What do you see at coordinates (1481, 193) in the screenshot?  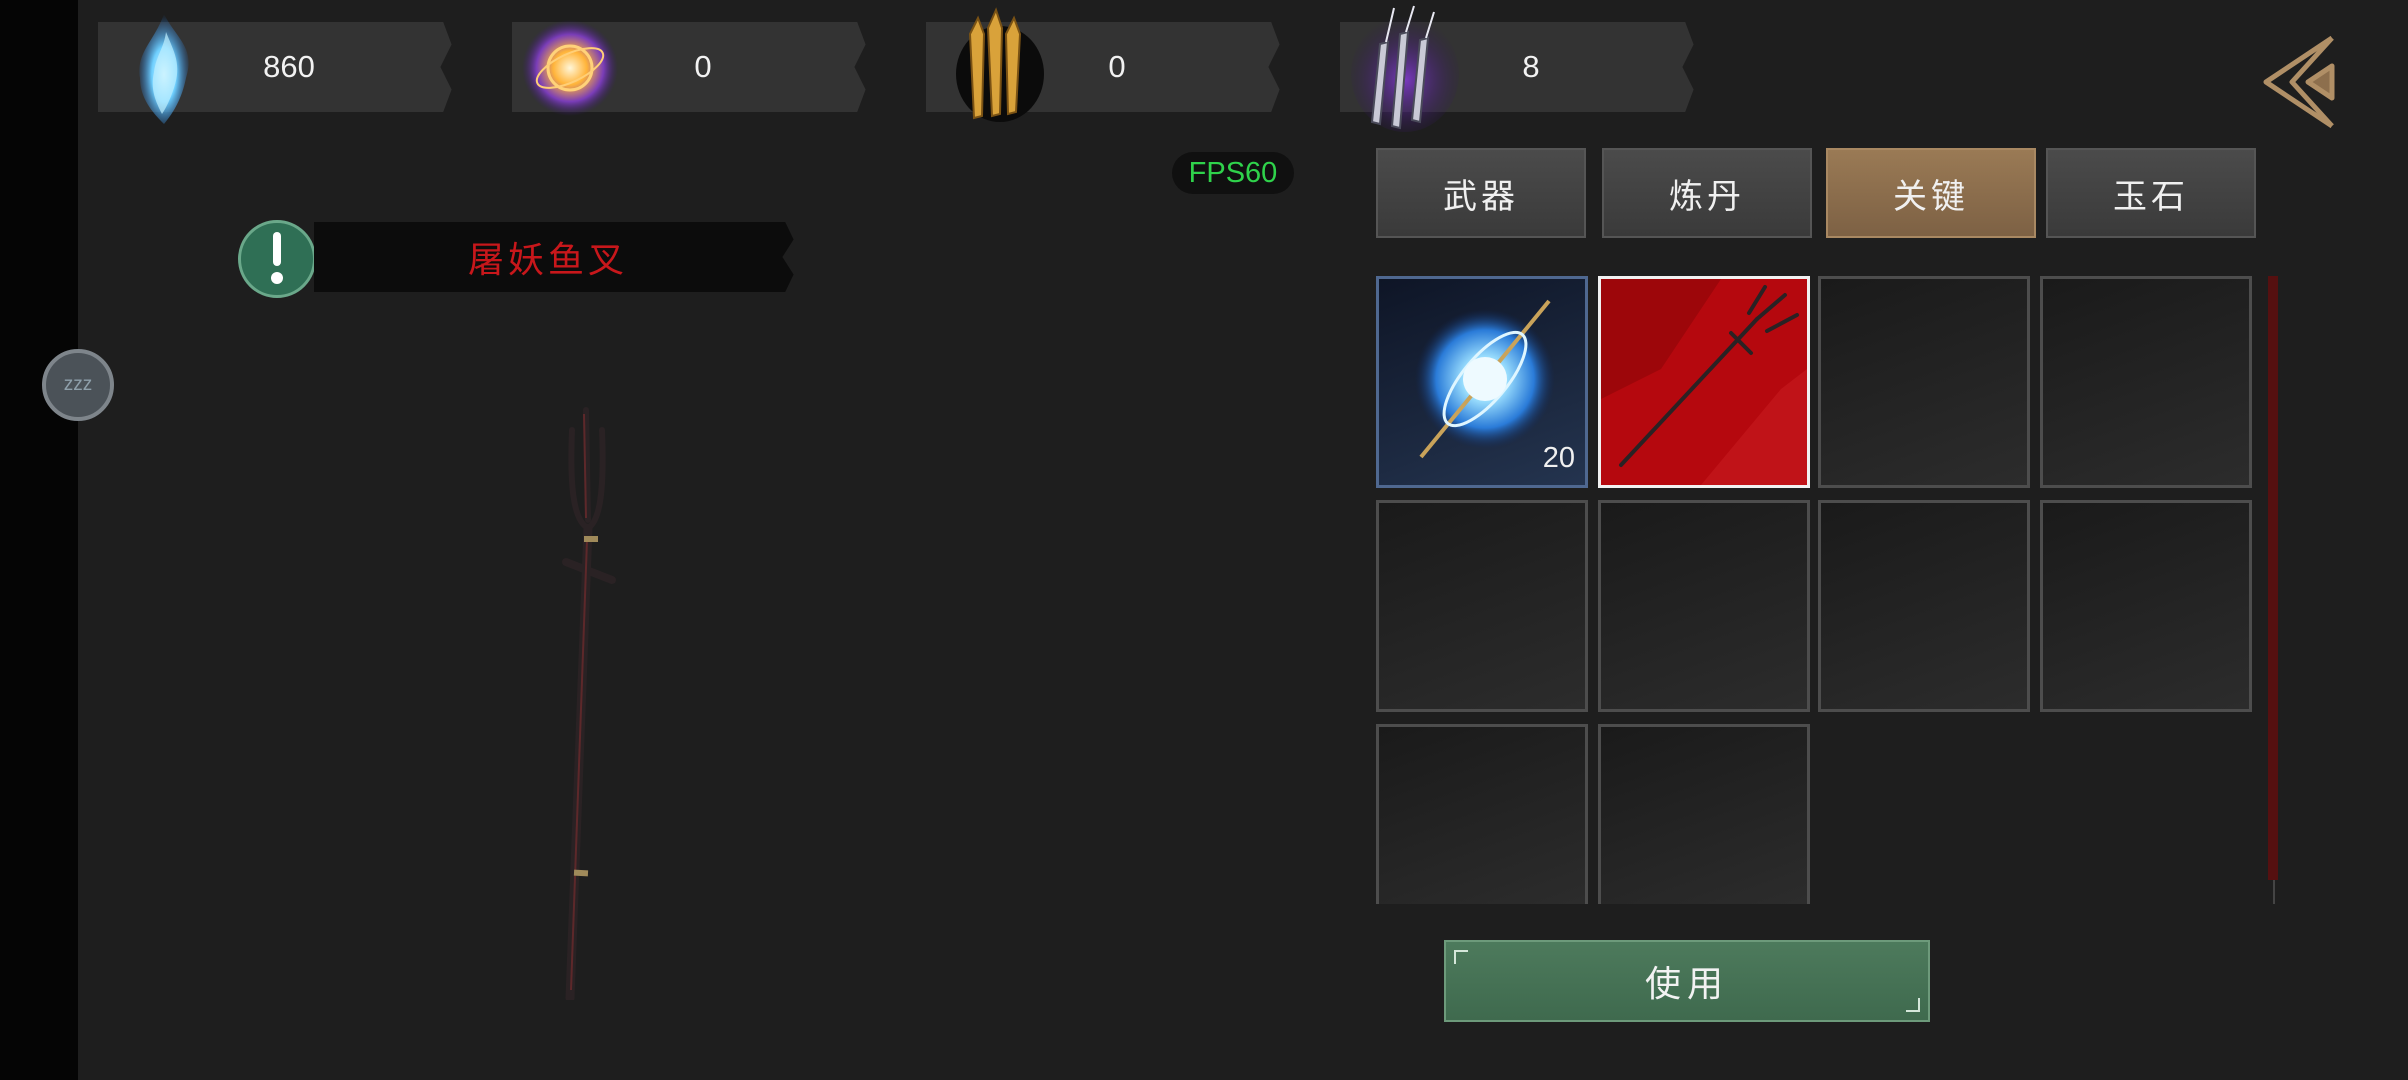 I see `tab-weapons: 武器` at bounding box center [1481, 193].